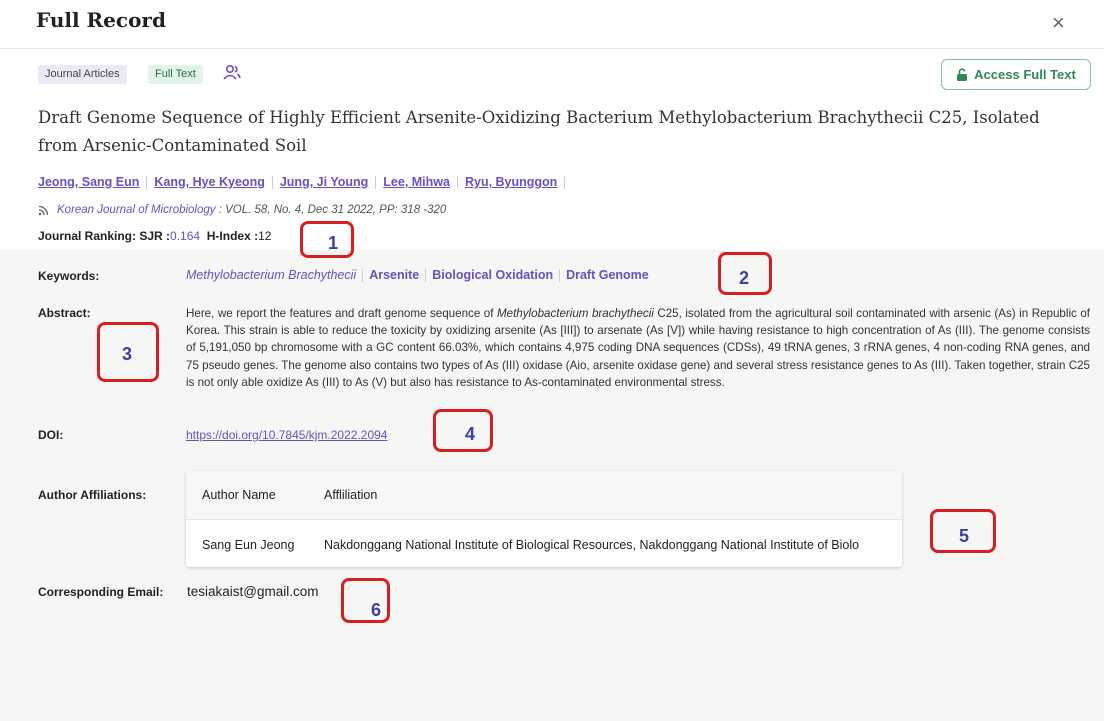 The width and height of the screenshot is (1104, 721). I want to click on dialog-header: Full Record ×, so click(552, 24).